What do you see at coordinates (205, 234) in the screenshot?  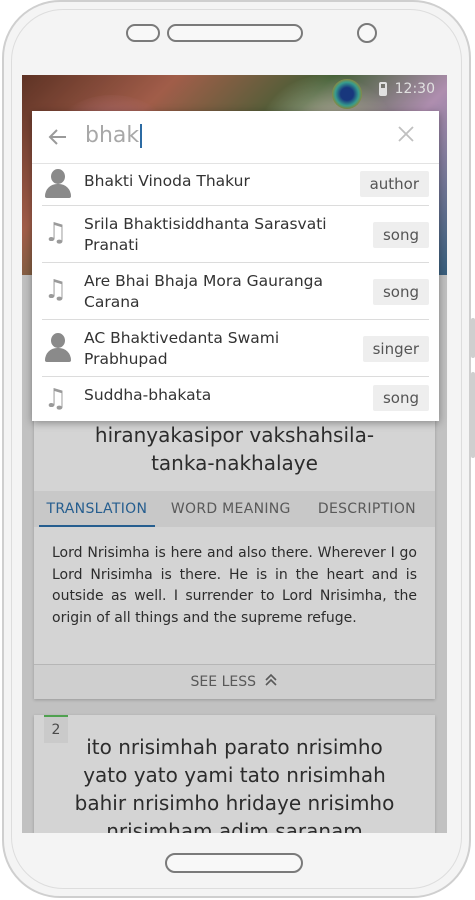 I see `result-title: Srila Bhaktisiddhanta Sarasvati Pranati` at bounding box center [205, 234].